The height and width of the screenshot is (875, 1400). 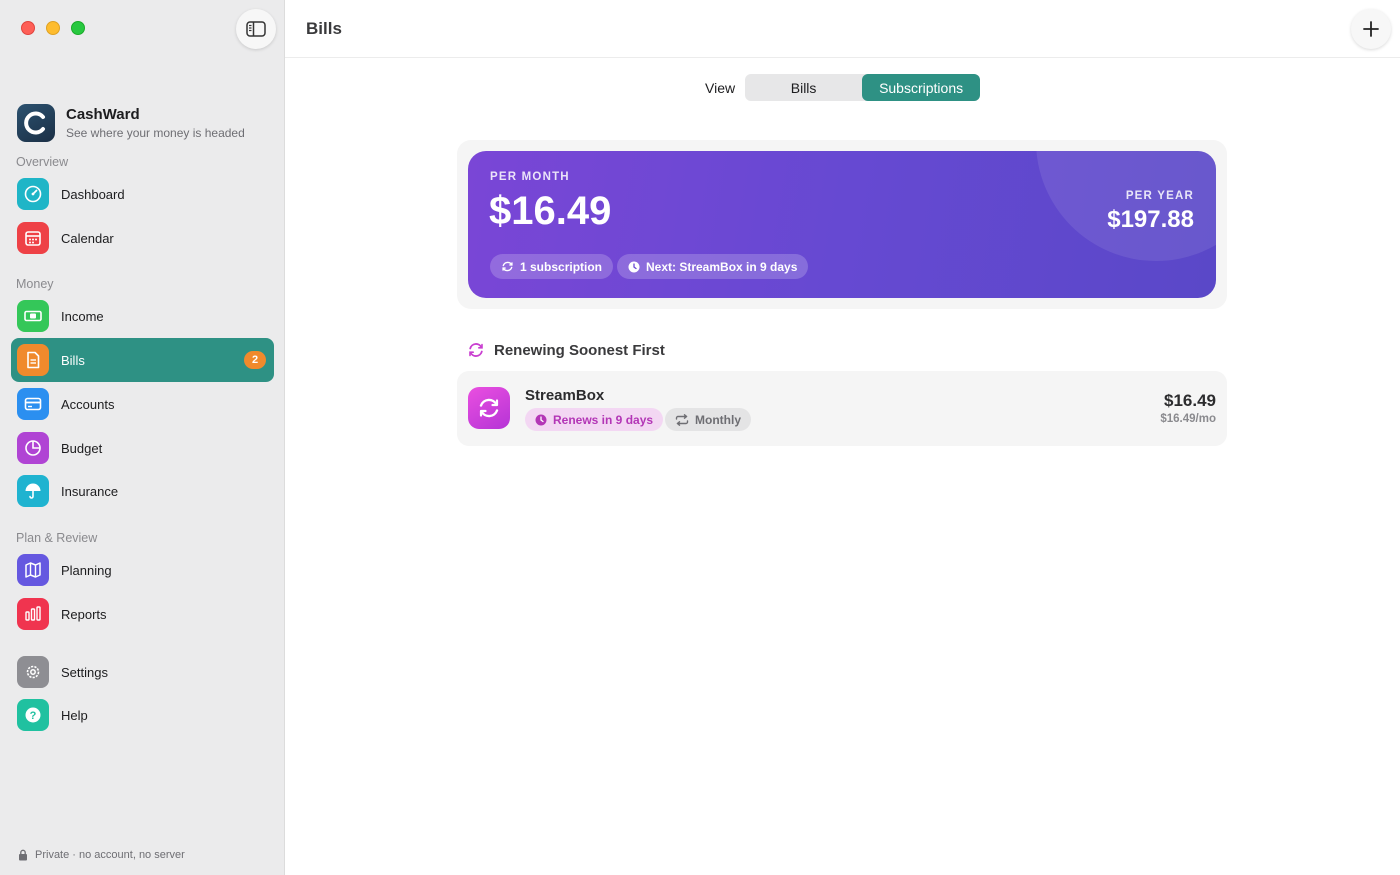 What do you see at coordinates (142, 715) in the screenshot?
I see `sidebar-item-help: ? Help` at bounding box center [142, 715].